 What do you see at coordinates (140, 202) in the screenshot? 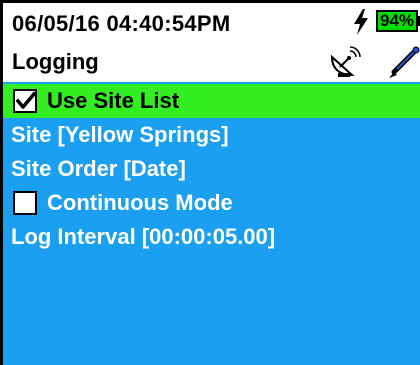
I see `menu-item-label: Continuous Mode` at bounding box center [140, 202].